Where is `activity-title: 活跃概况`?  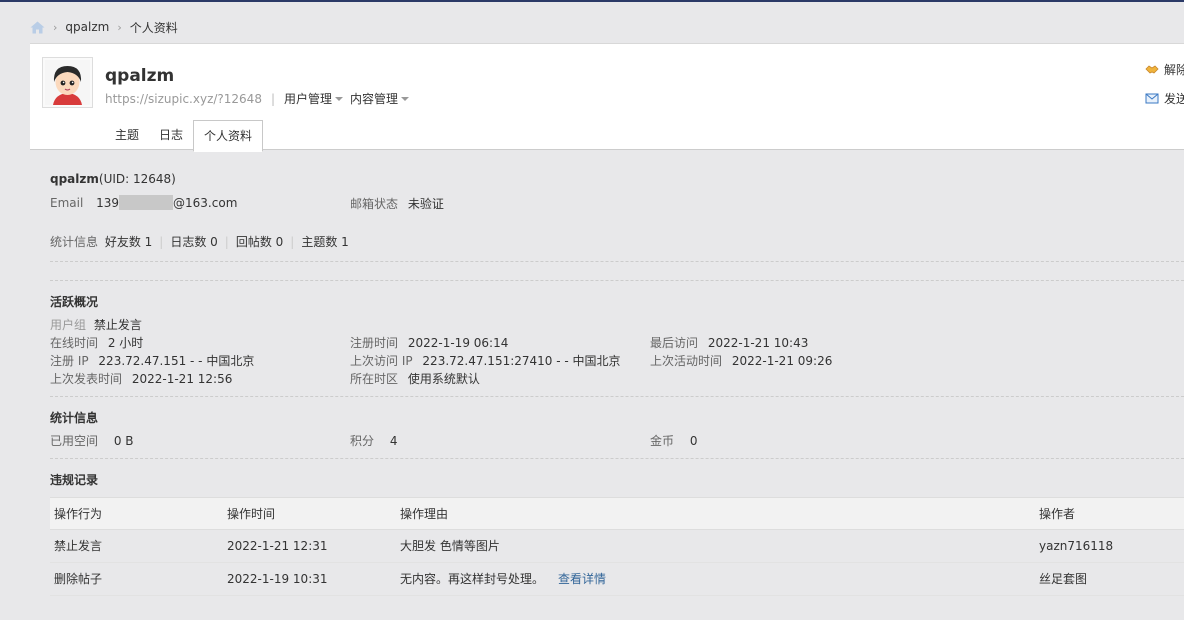 activity-title: 活跃概况 is located at coordinates (74, 302).